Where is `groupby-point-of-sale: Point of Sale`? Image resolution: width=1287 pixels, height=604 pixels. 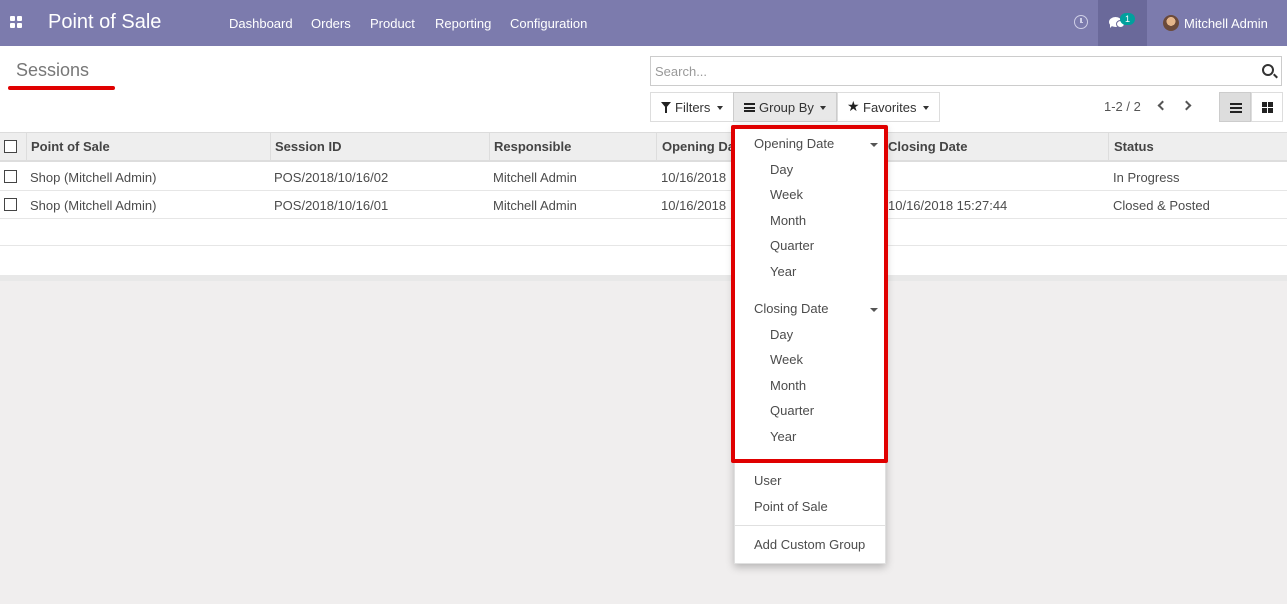 groupby-point-of-sale: Point of Sale is located at coordinates (791, 506).